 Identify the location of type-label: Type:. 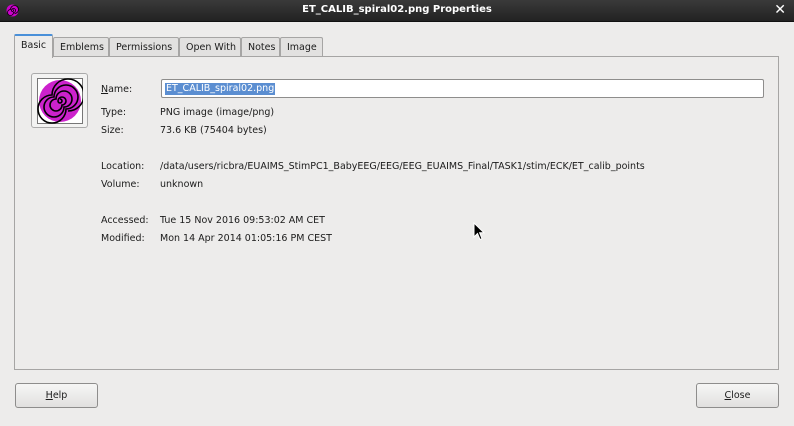
(114, 112).